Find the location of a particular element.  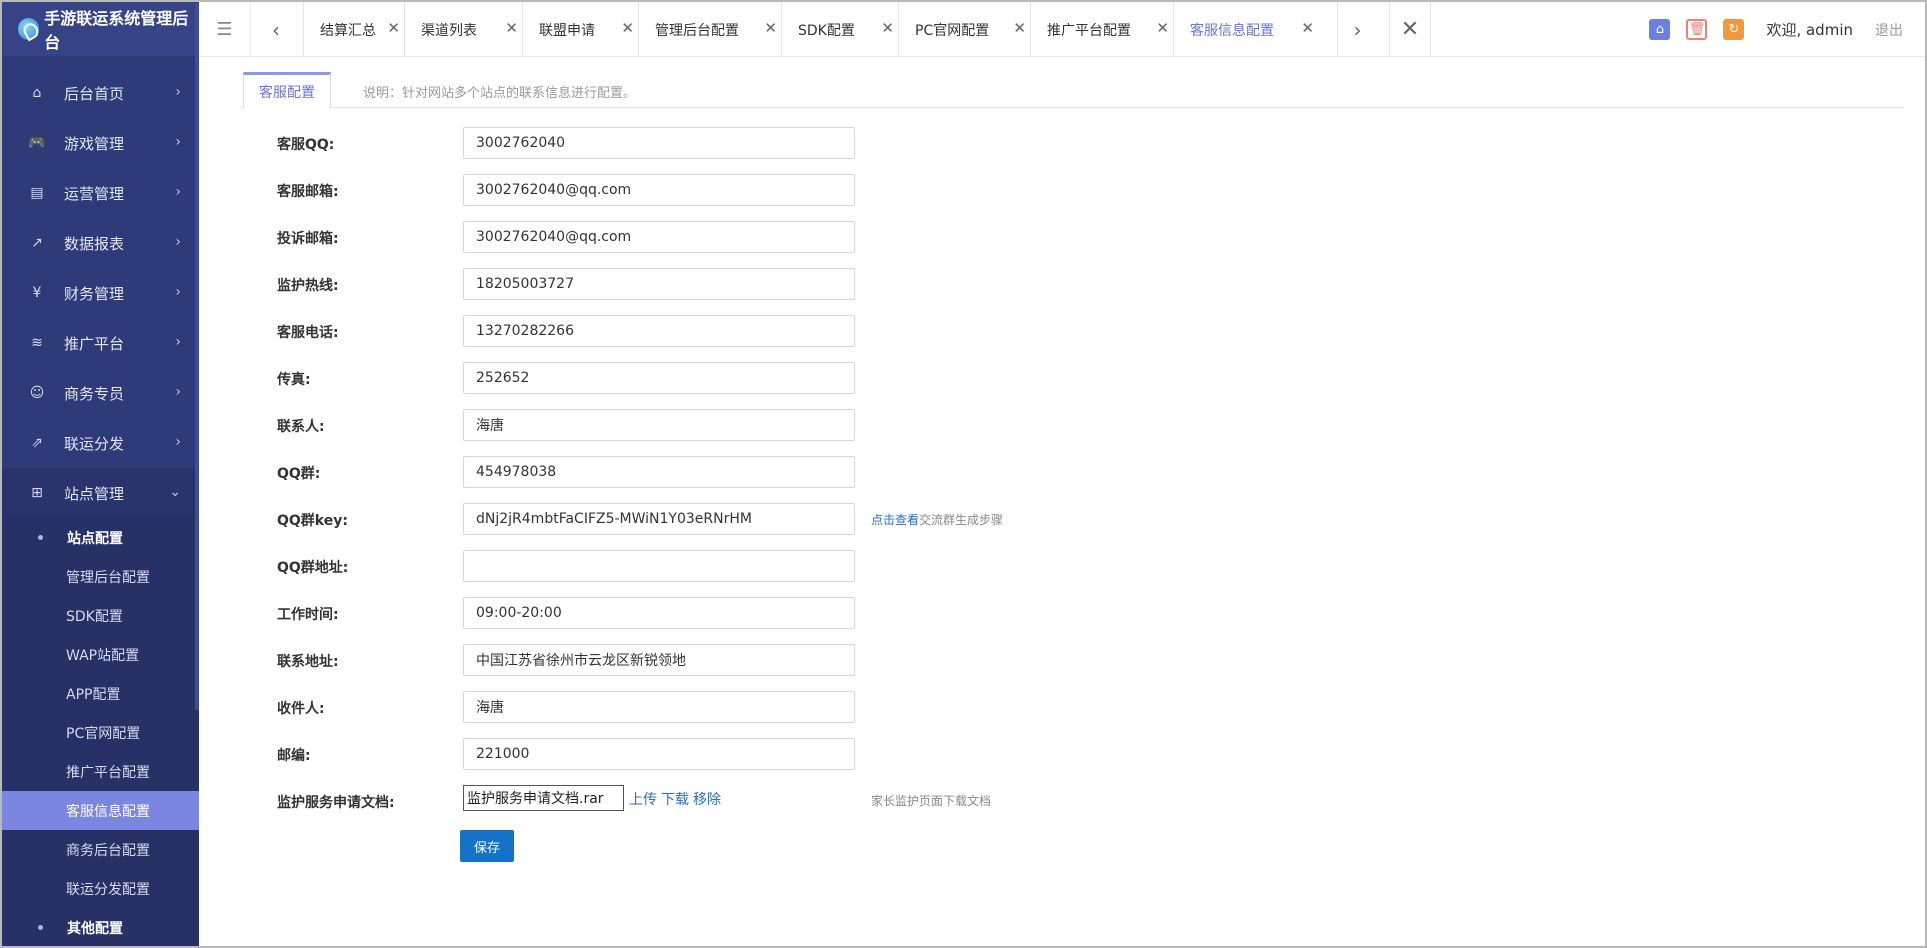

tab-label: 推广平台配置 is located at coordinates (1089, 30).